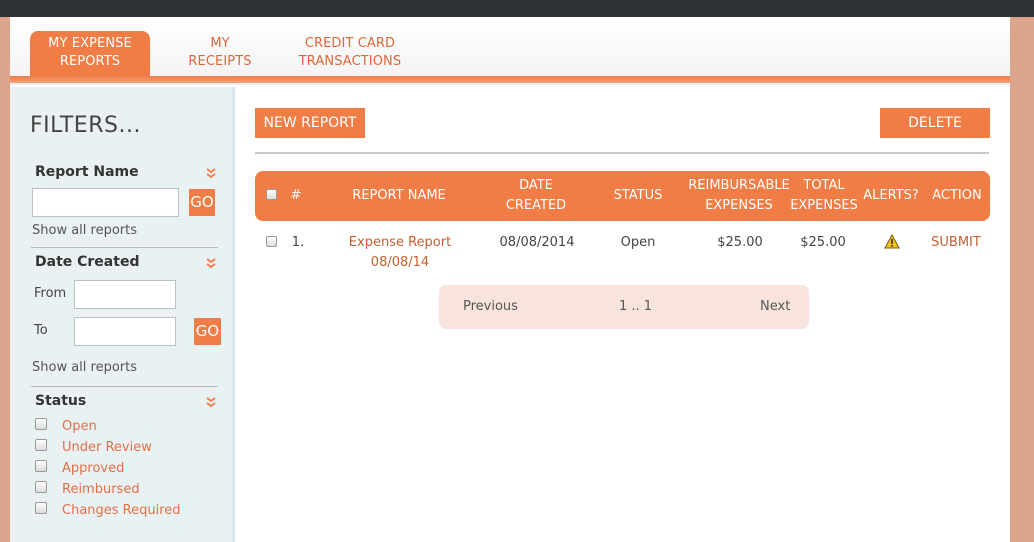  What do you see at coordinates (271, 194) in the screenshot?
I see `select-all-checkbox` at bounding box center [271, 194].